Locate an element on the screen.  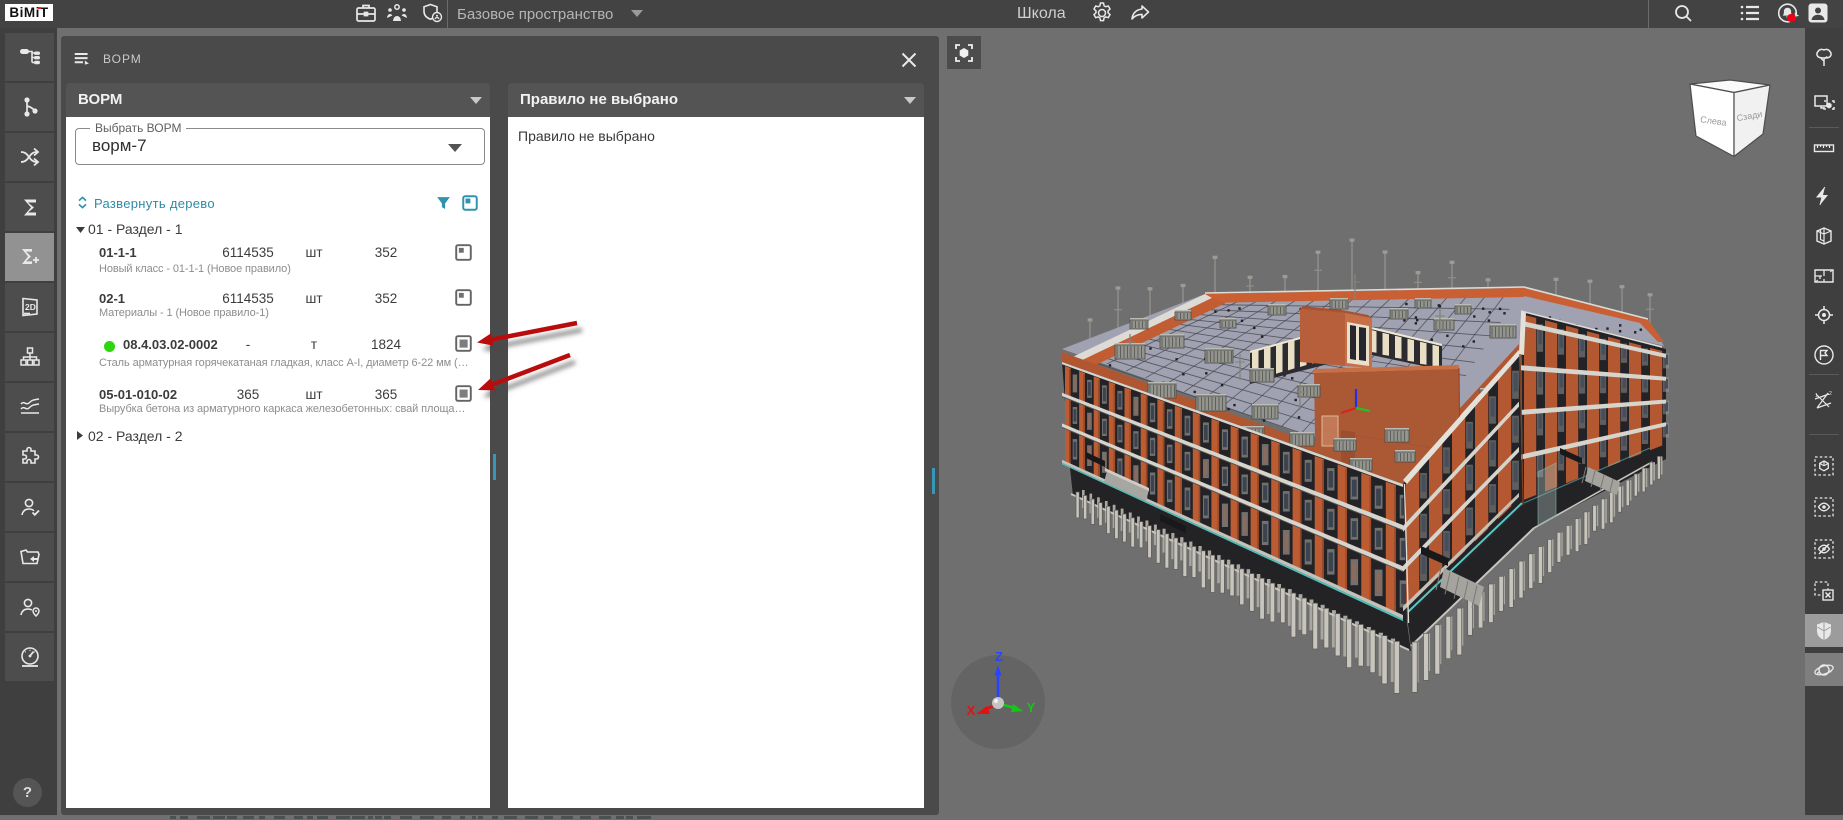
svg-text: Z is located at coordinates (999, 657).